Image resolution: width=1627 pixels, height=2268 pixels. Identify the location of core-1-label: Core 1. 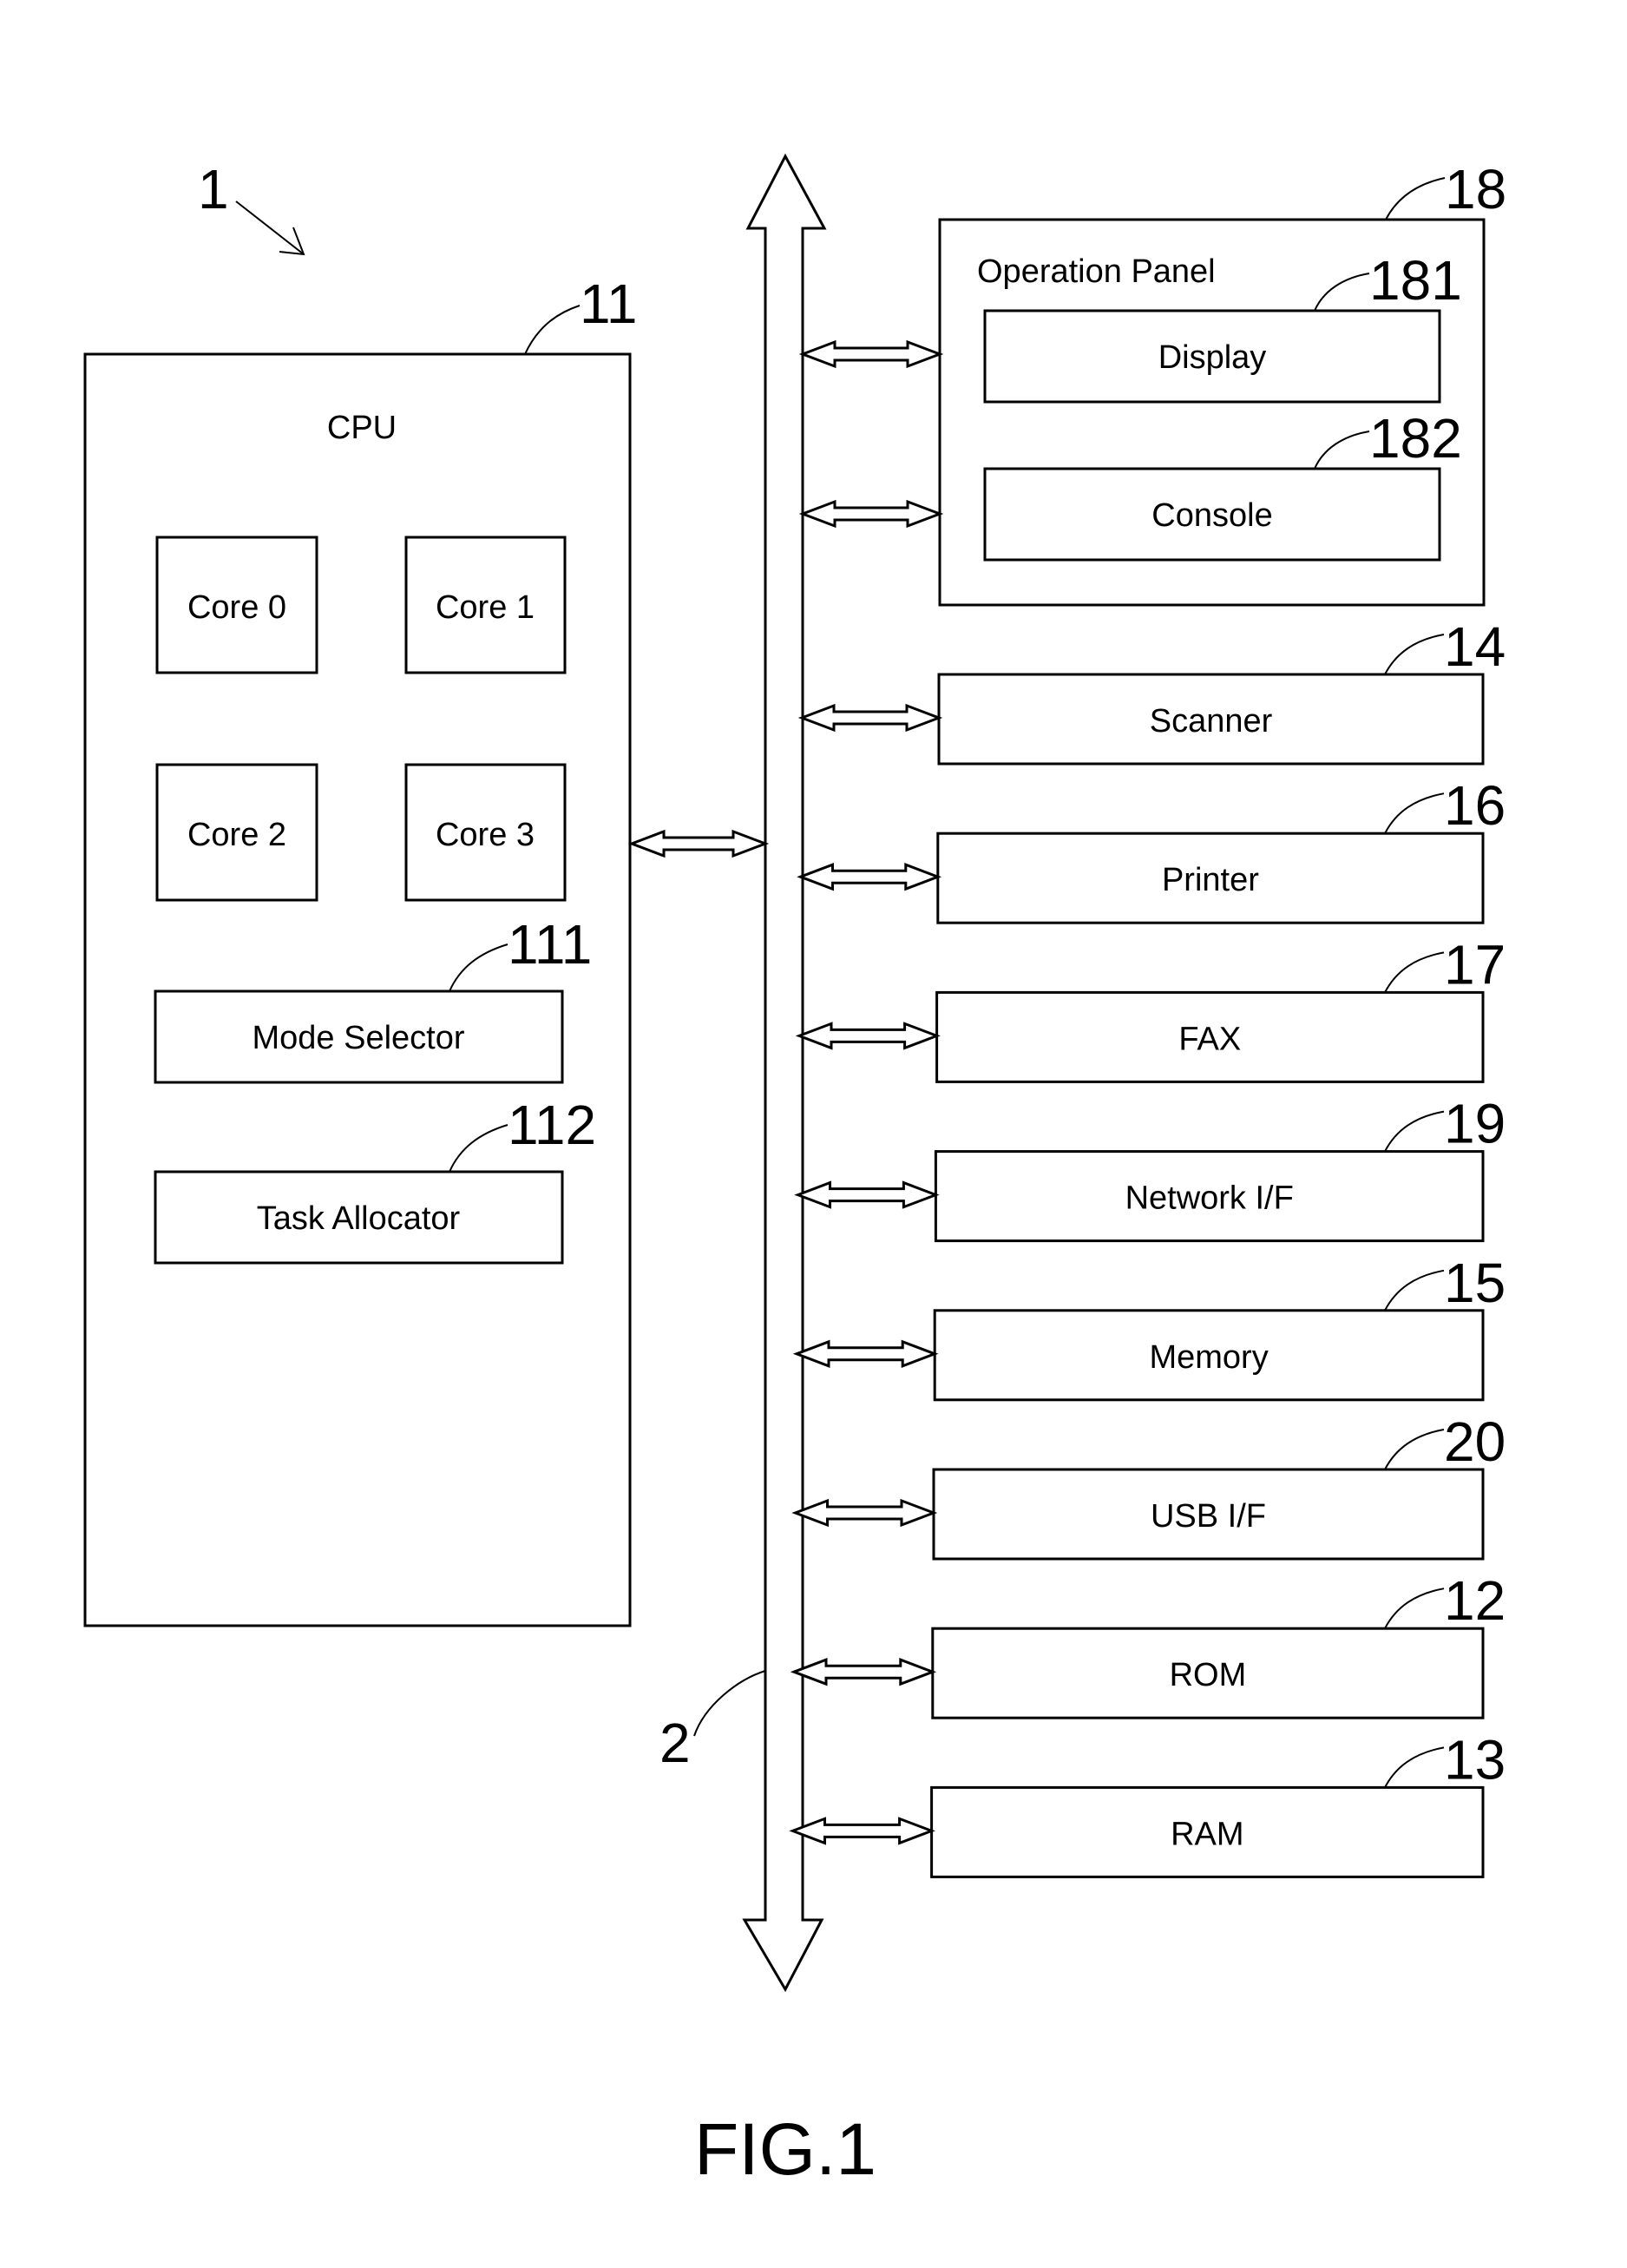
(485, 607).